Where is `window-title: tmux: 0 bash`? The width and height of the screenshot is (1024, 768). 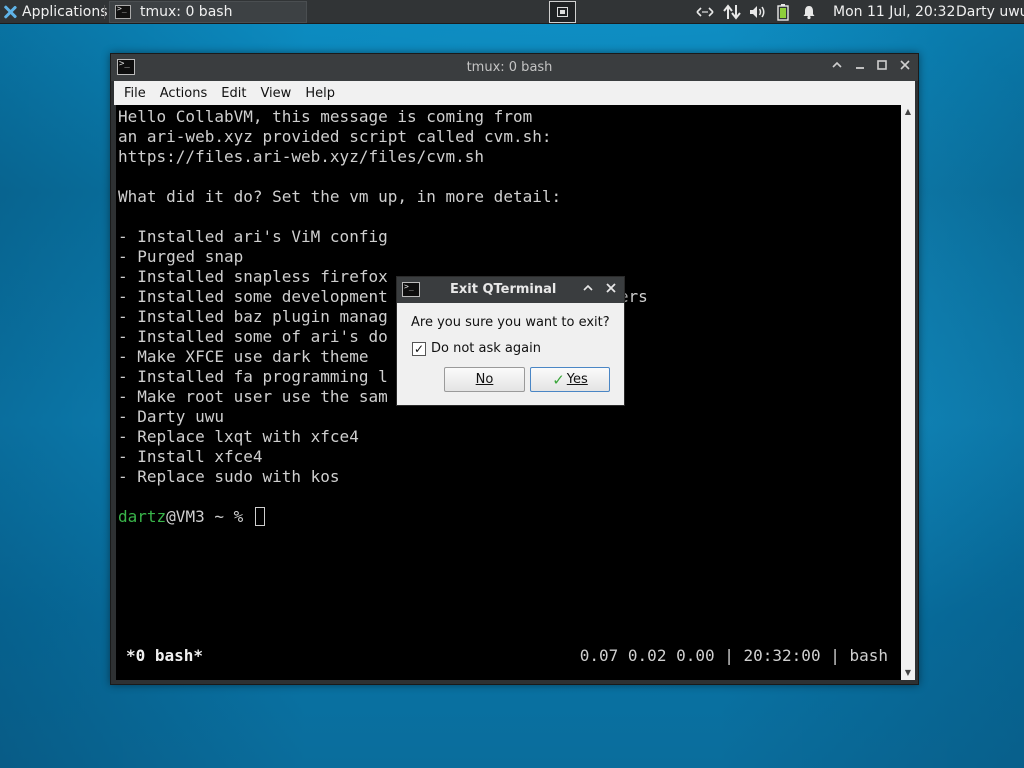
window-title: tmux: 0 bash is located at coordinates (509, 67).